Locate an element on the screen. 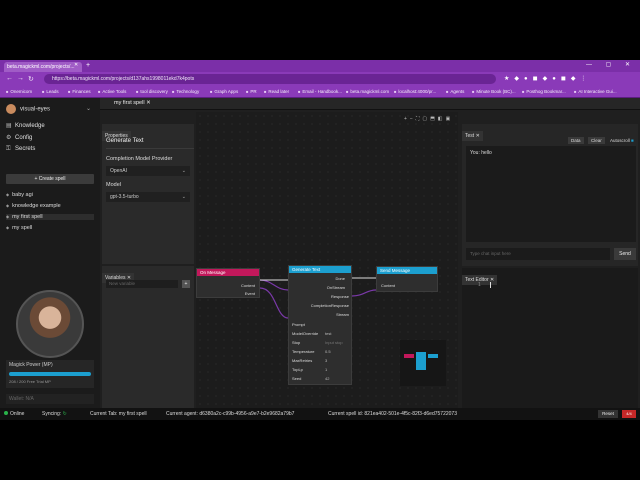 The height and width of the screenshot is (480, 640). tab-close-icon: ✕ is located at coordinates (76, 65).